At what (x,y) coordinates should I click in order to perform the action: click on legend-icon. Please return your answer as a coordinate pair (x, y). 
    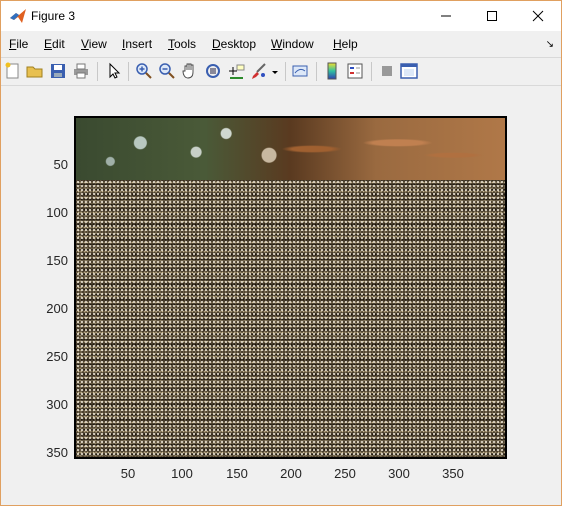
    Looking at the image, I should click on (355, 71).